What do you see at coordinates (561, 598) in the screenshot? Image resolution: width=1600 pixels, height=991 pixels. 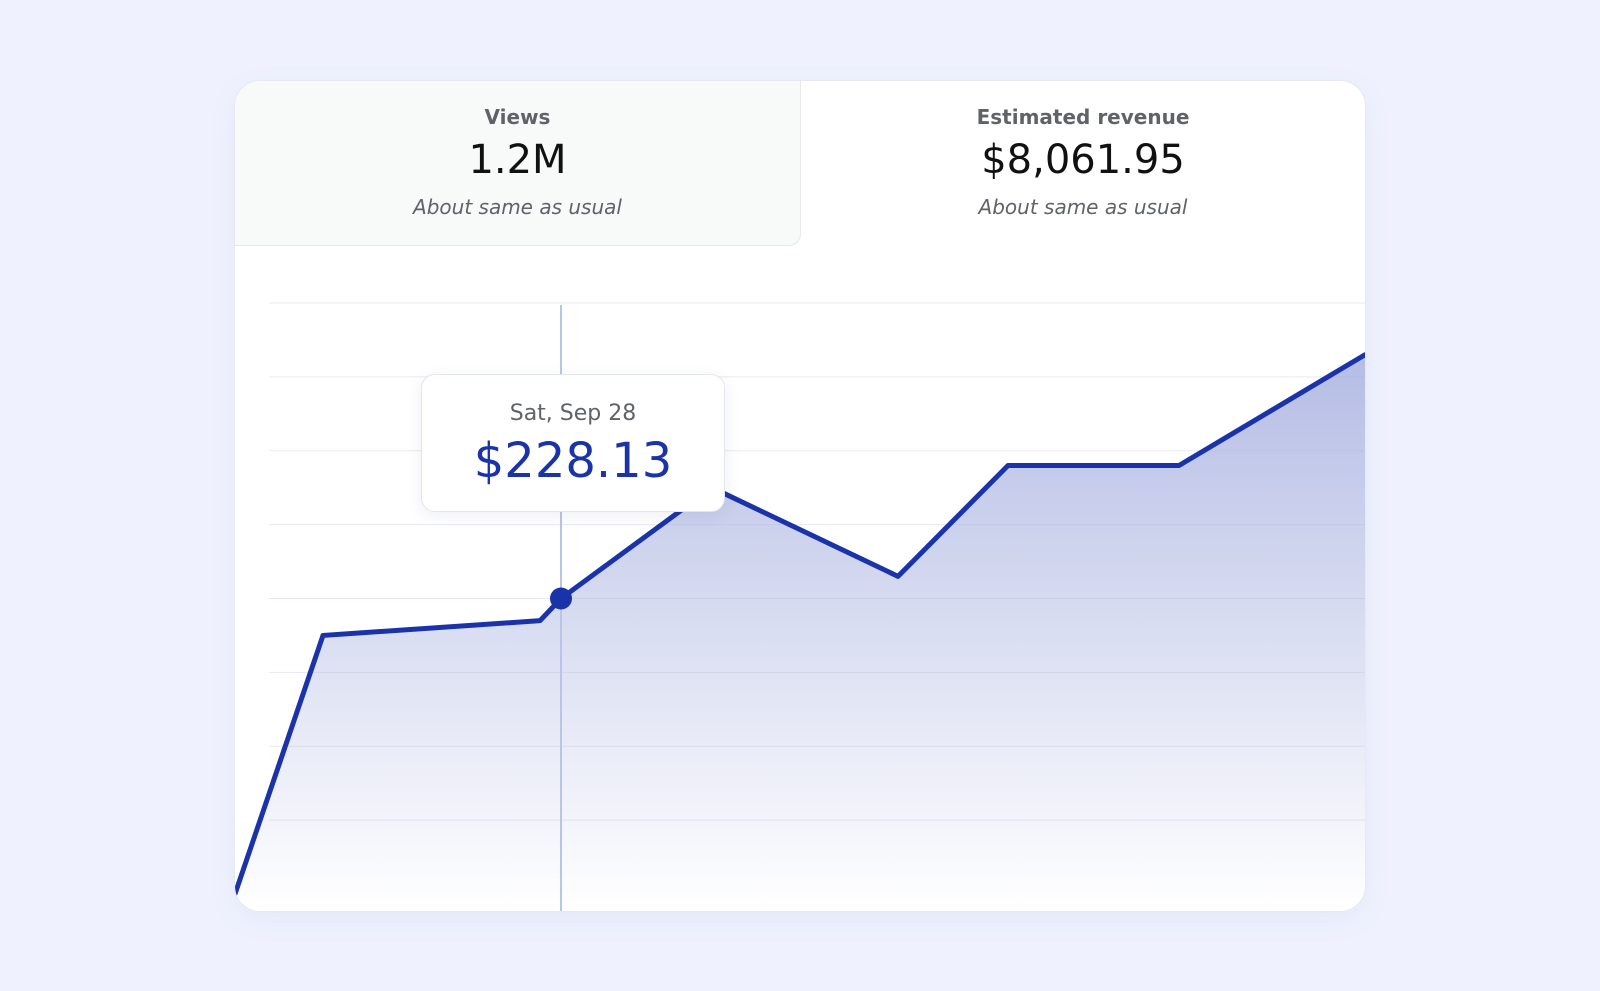 I see `highlight-point` at bounding box center [561, 598].